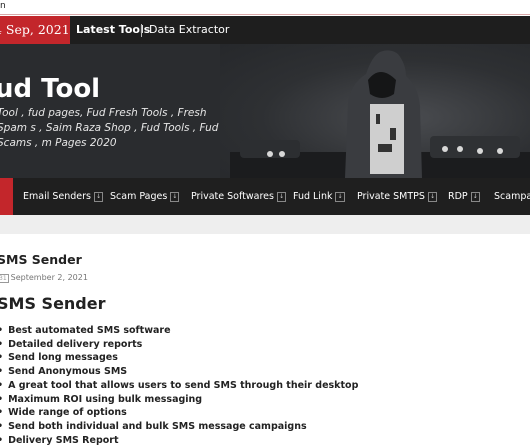  I want to click on post-title: SMS Sender, so click(41, 259).